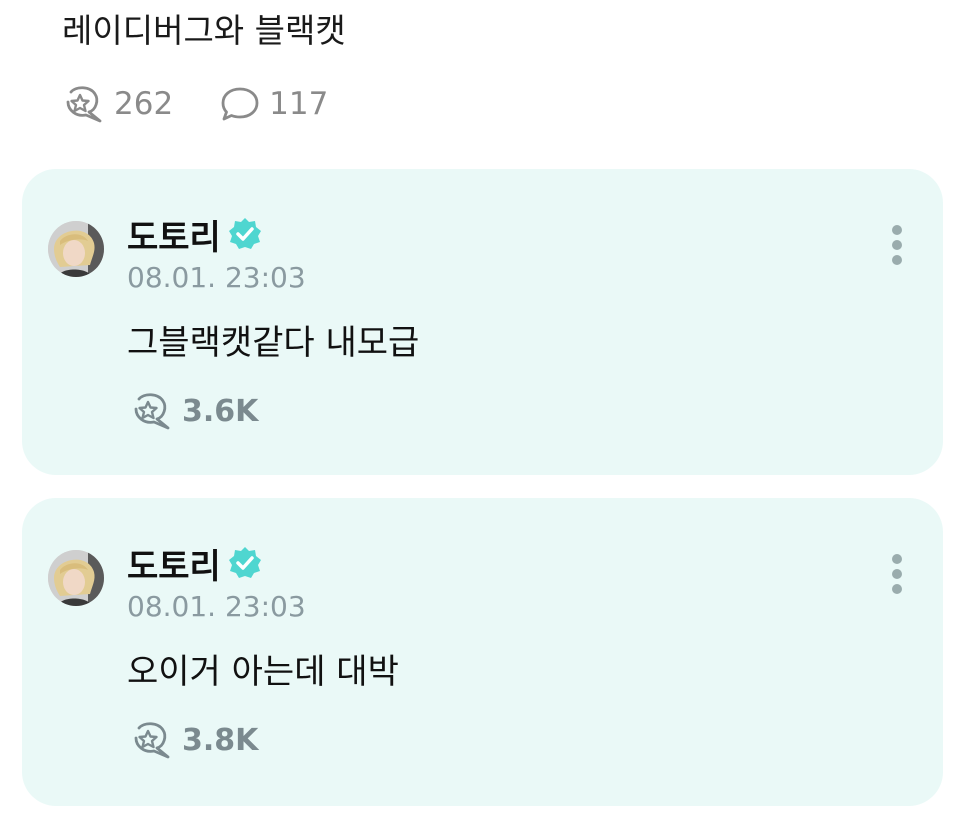  I want to click on post-comment-button: 117, so click(273, 104).